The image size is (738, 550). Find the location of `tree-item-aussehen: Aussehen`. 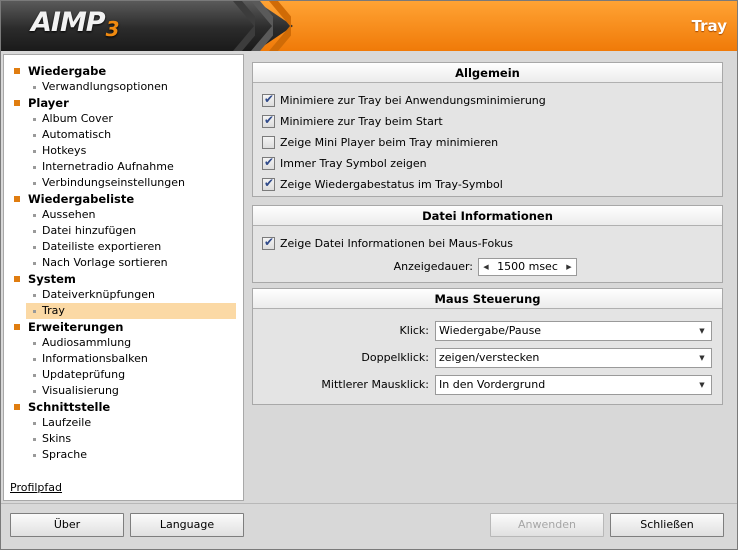

tree-item-aussehen: Aussehen is located at coordinates (131, 215).